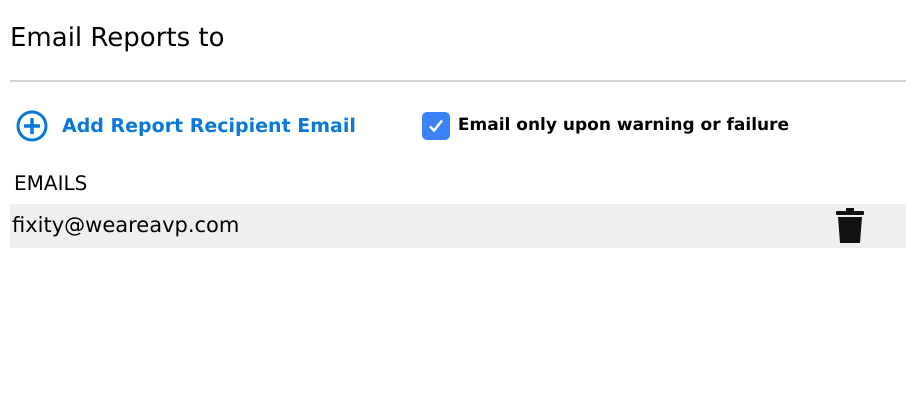 The width and height of the screenshot is (916, 418). Describe the element at coordinates (118, 38) in the screenshot. I see `page-title: Email Reports to` at that location.